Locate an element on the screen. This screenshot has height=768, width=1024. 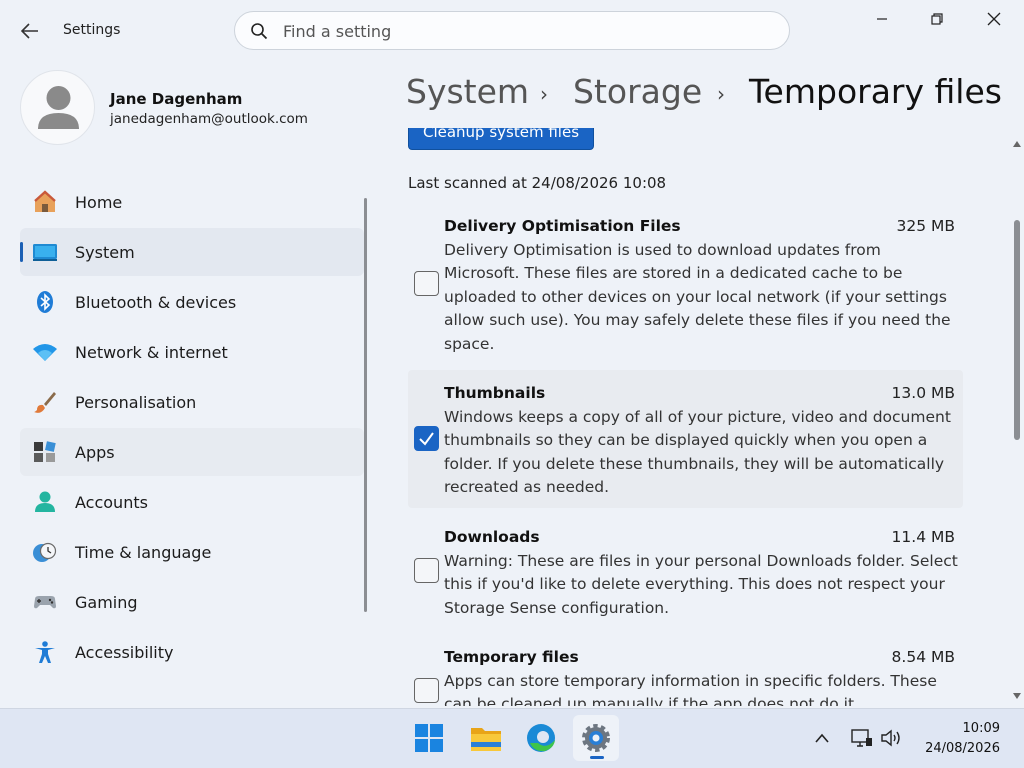
clock-time: 10:09 is located at coordinates (981, 728).